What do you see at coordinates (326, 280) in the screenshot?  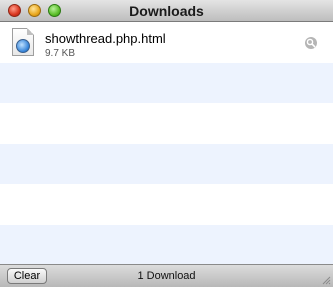 I see `resize-grip-icon` at bounding box center [326, 280].